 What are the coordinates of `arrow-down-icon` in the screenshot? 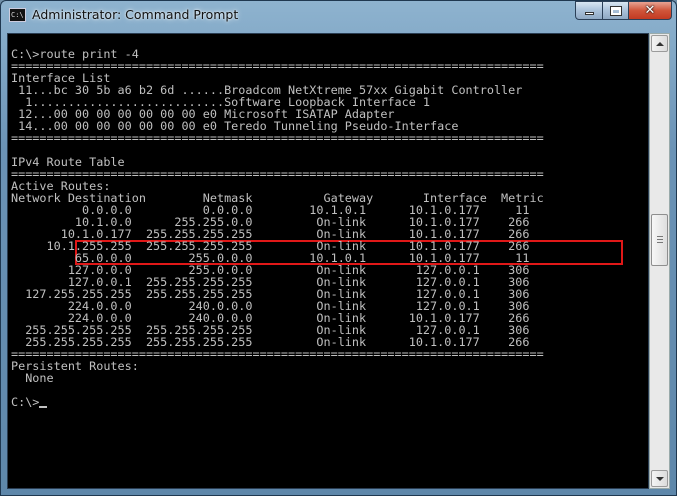 It's located at (659, 478).